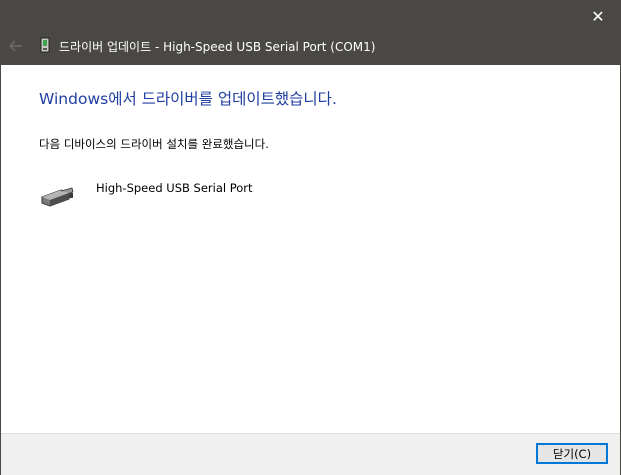 Image resolution: width=621 pixels, height=475 pixels. I want to click on driver-update-icon, so click(45, 45).